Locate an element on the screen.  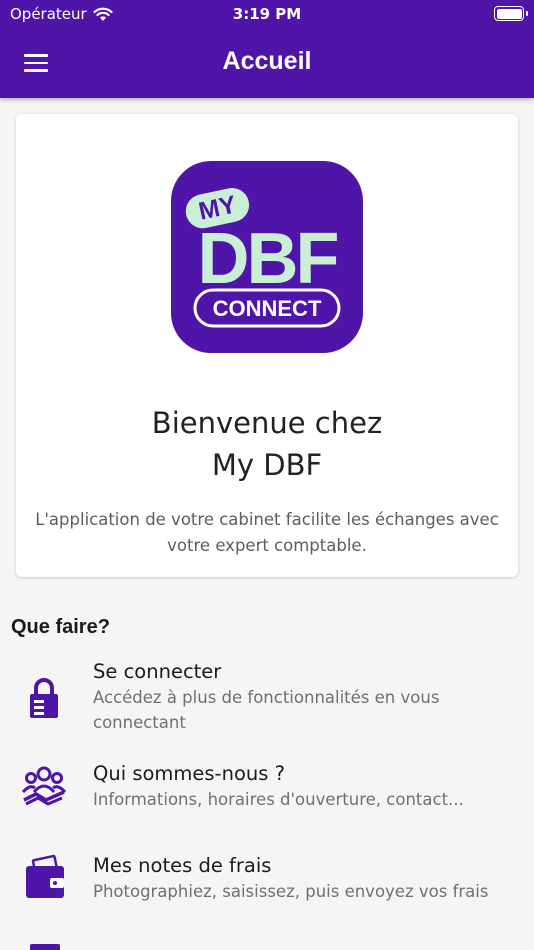
status-bar: Opérateur 3:19 PM is located at coordinates (267, 15).